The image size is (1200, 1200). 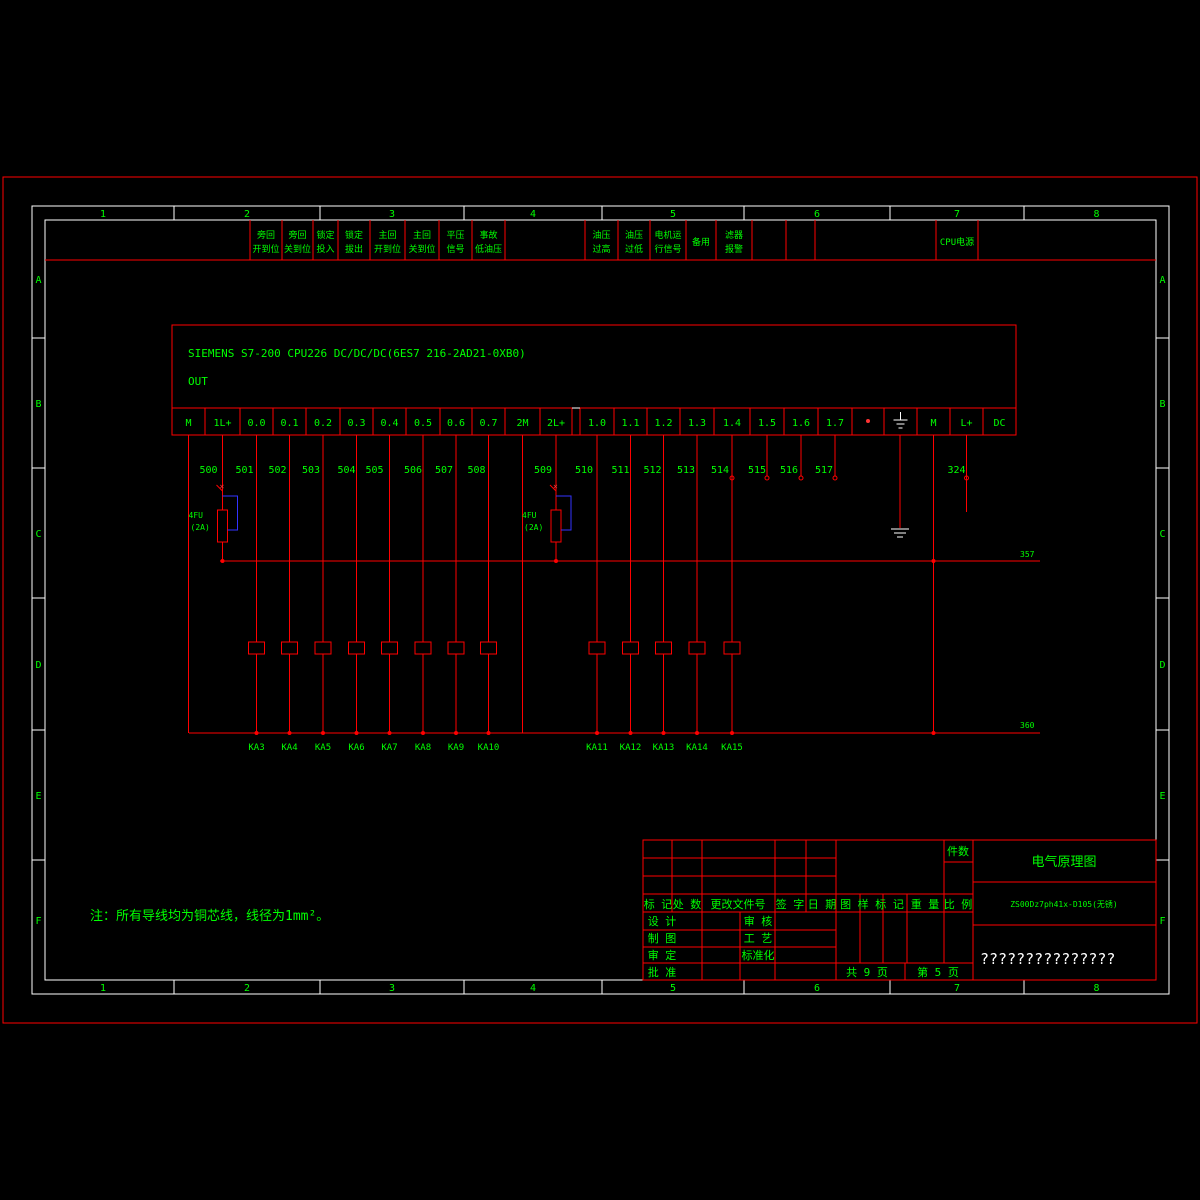 What do you see at coordinates (488, 423) in the screenshot?
I see `plc-terminal-label: 0.7` at bounding box center [488, 423].